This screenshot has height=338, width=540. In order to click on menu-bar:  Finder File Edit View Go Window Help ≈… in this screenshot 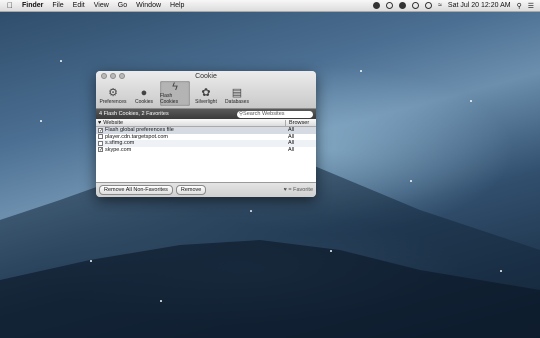, I will do `click(270, 6)`.